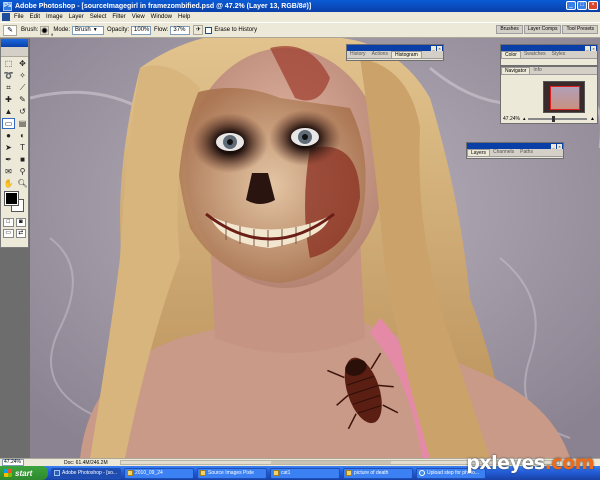 The image size is (600, 480). What do you see at coordinates (537, 70) in the screenshot?
I see `tab-info: Info` at bounding box center [537, 70].